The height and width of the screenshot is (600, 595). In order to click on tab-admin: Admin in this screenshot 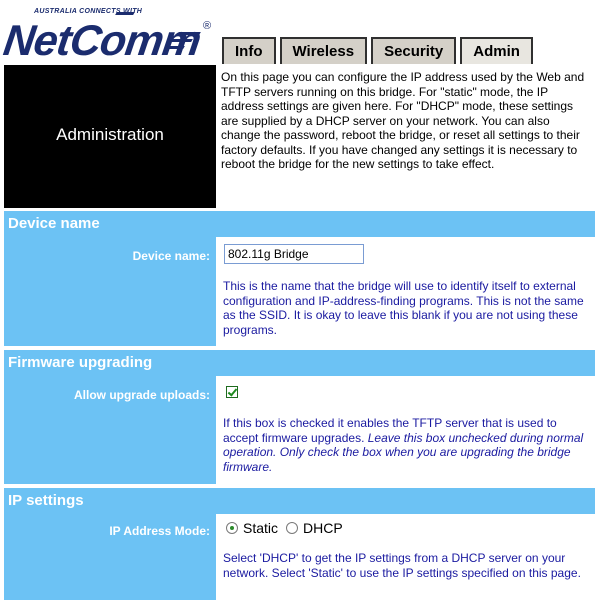, I will do `click(496, 50)`.